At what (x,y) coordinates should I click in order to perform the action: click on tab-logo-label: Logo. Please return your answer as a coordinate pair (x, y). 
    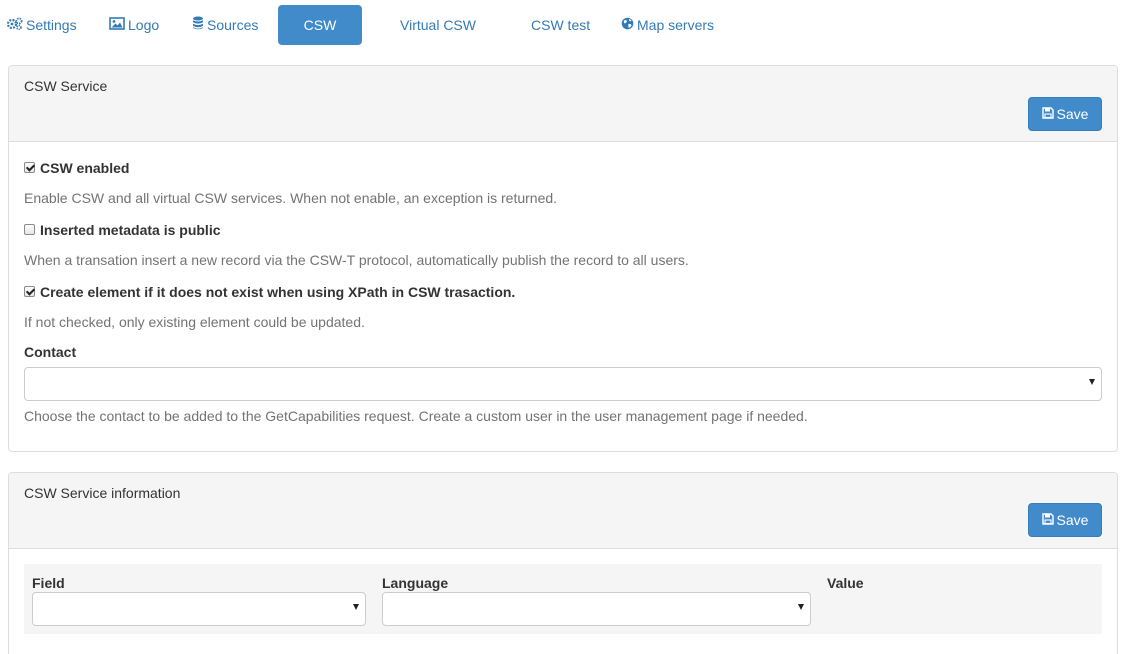
    Looking at the image, I should click on (144, 25).